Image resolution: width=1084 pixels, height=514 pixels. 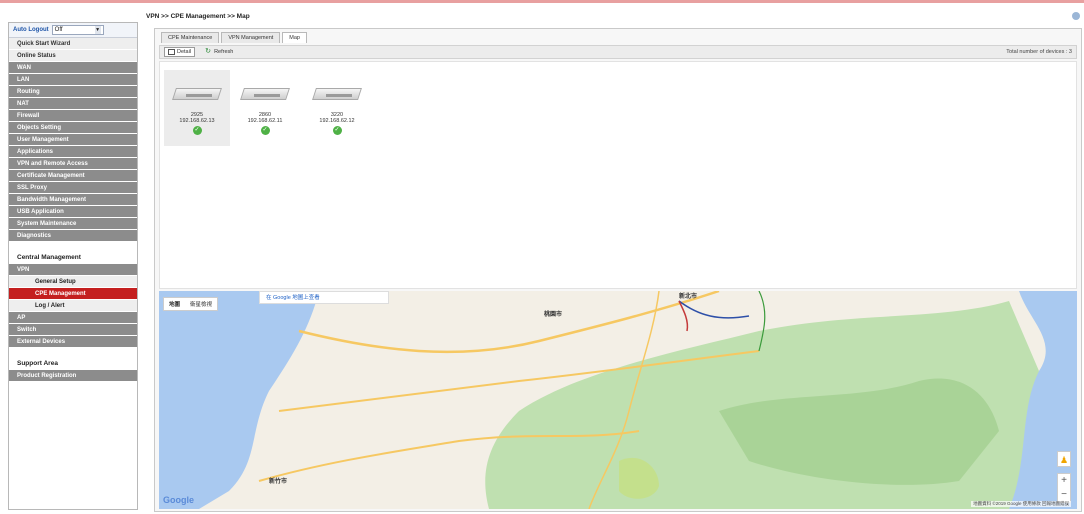 What do you see at coordinates (224, 52) in the screenshot?
I see `refresh-label: Refresh` at bounding box center [224, 52].